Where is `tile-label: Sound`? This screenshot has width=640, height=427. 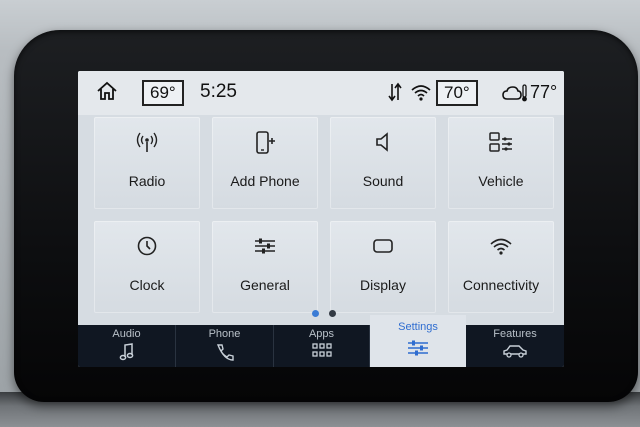 tile-label: Sound is located at coordinates (383, 181).